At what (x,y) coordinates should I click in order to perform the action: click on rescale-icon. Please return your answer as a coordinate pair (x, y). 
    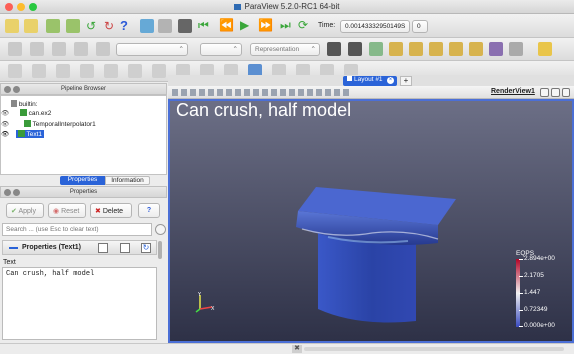
    Looking at the image, I should click on (37, 49).